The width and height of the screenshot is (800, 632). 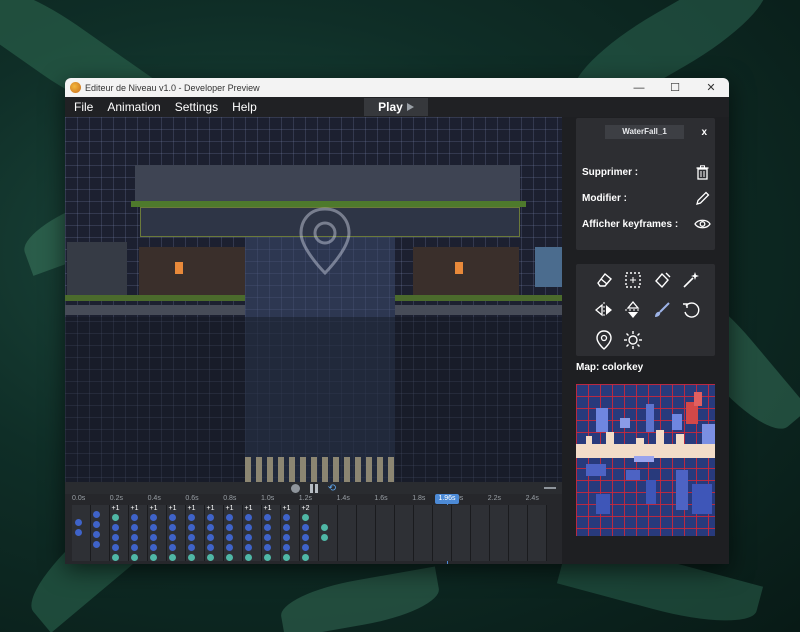 I want to click on flip-vertical-icon, so click(x=633, y=310).